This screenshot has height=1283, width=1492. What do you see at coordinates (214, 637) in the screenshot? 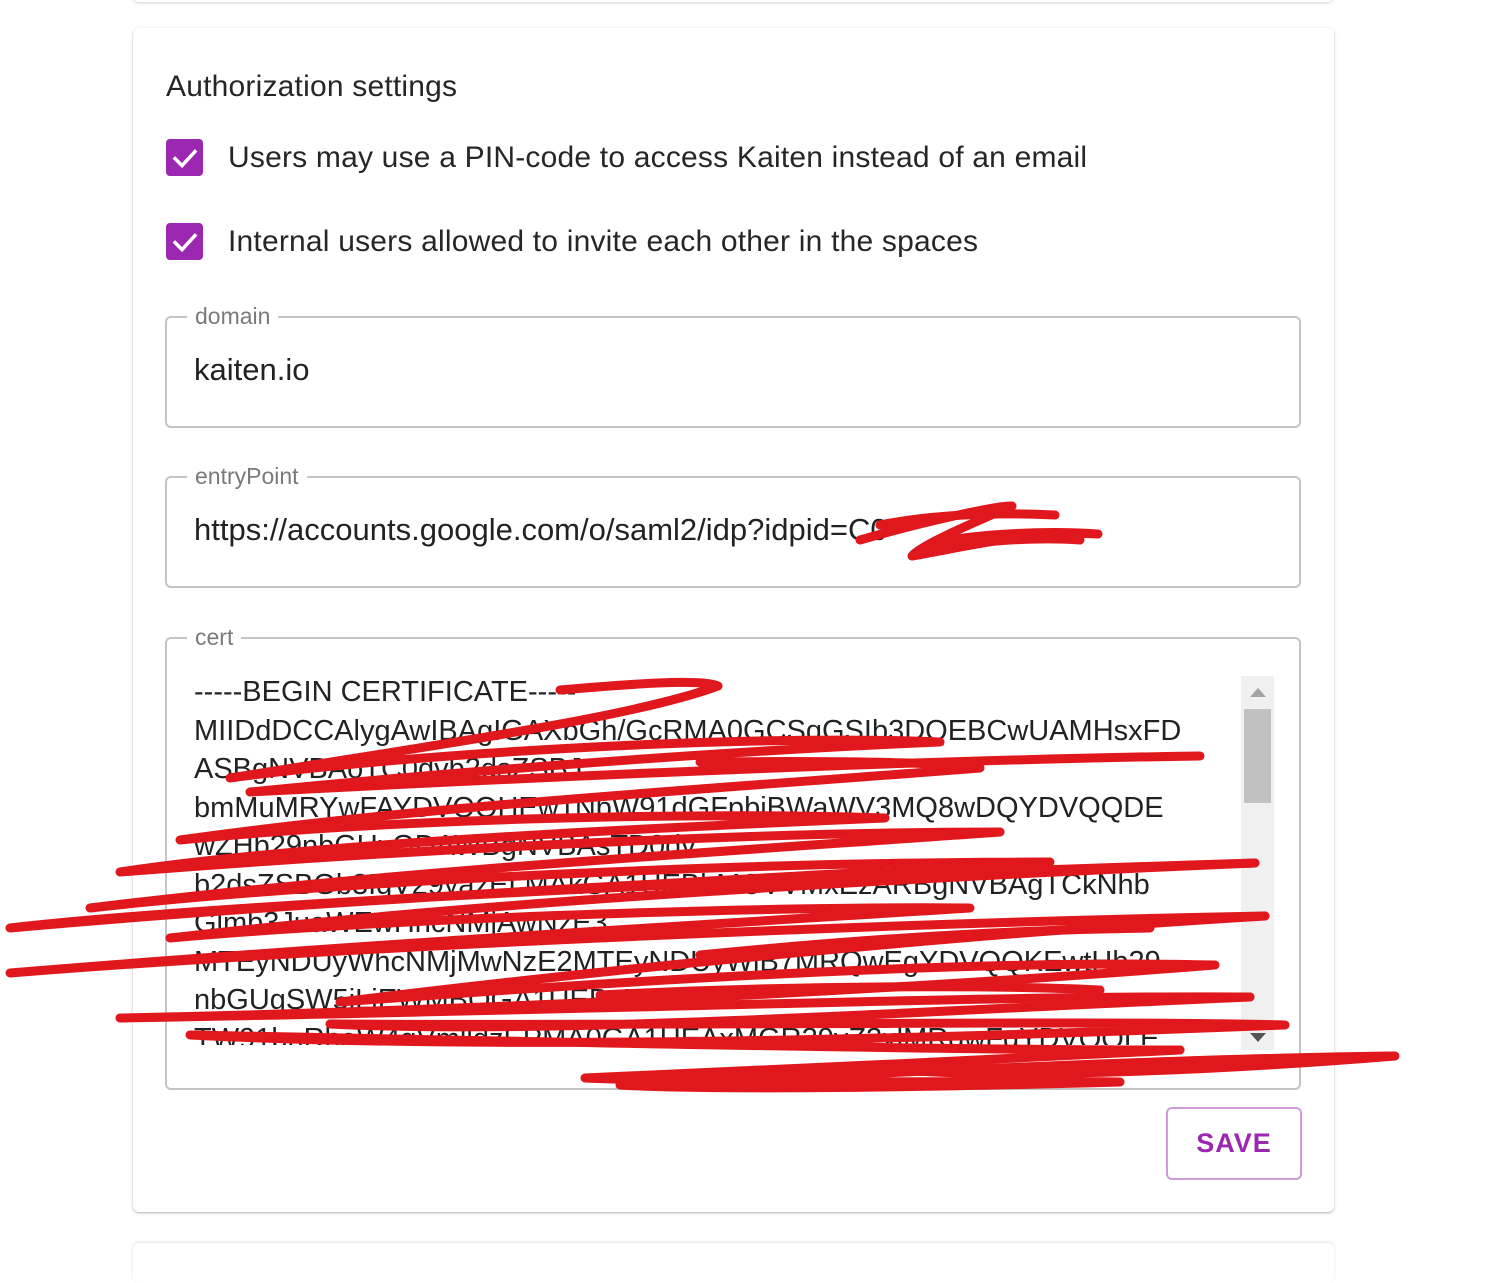
I see `cert-label: cert` at bounding box center [214, 637].